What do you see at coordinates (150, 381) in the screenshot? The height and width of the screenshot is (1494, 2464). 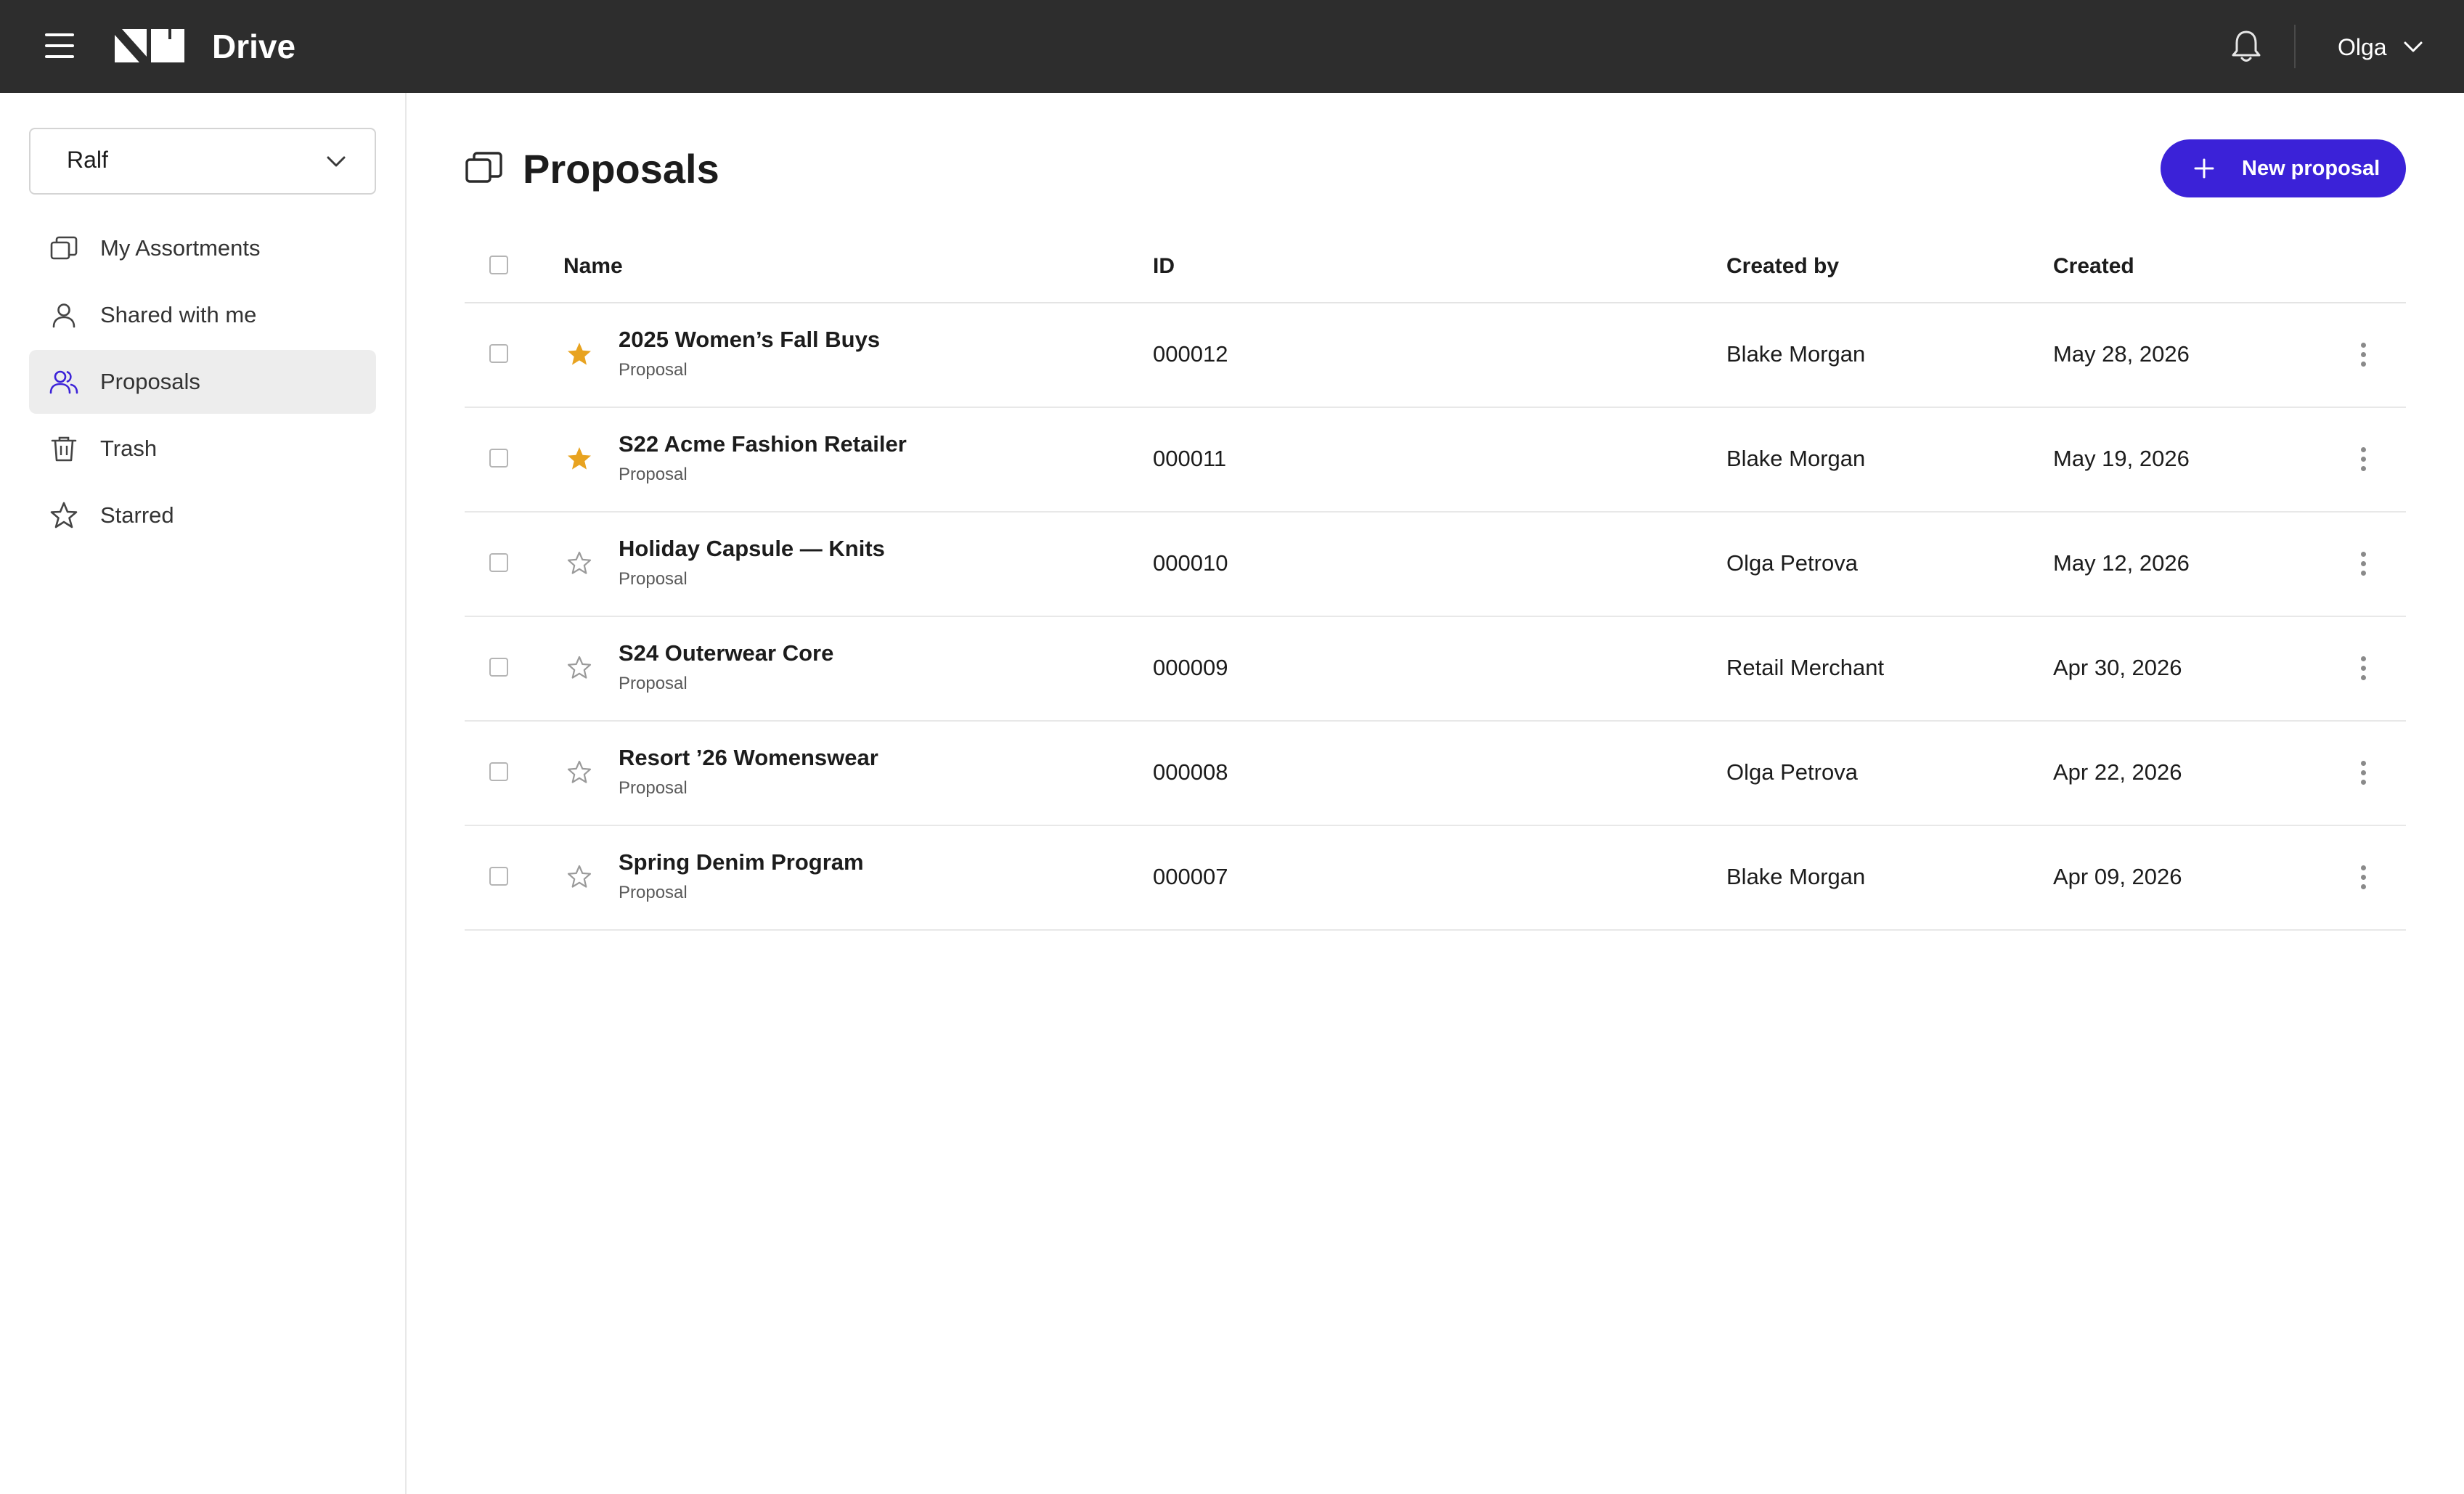 I see `sidebar-item-label: Proposals` at bounding box center [150, 381].